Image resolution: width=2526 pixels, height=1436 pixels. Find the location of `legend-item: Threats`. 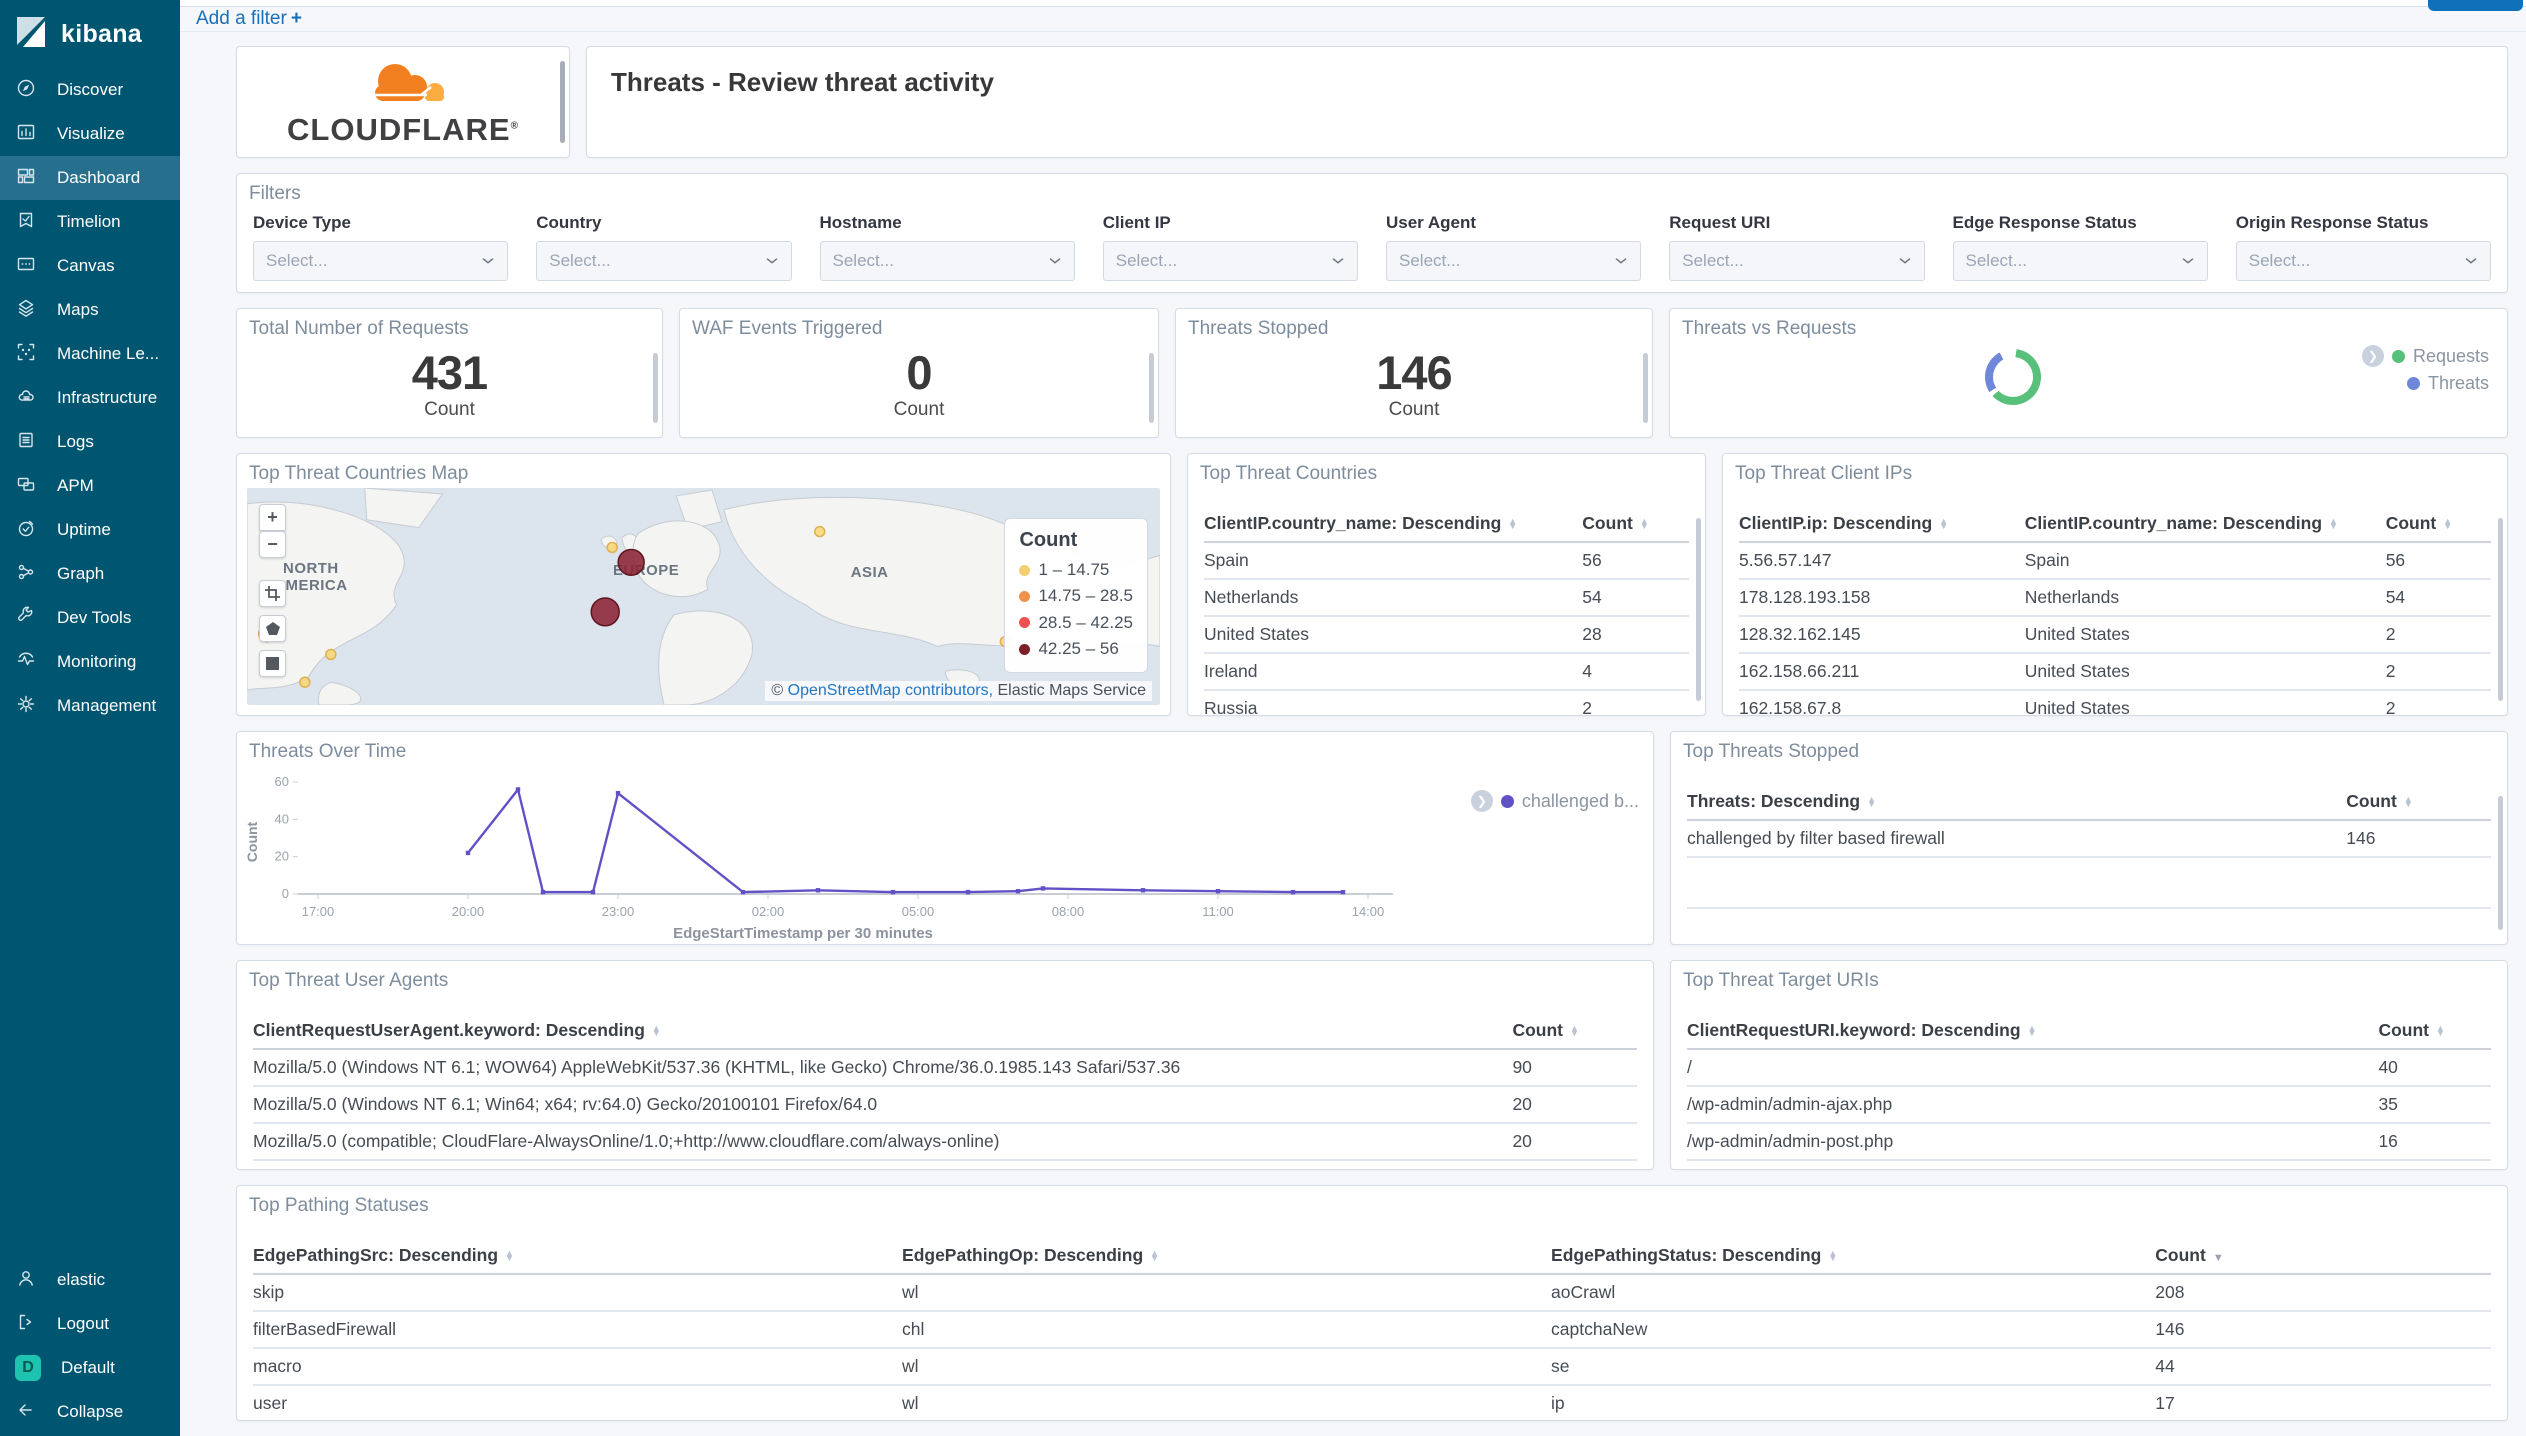

legend-item: Threats is located at coordinates (2447, 383).